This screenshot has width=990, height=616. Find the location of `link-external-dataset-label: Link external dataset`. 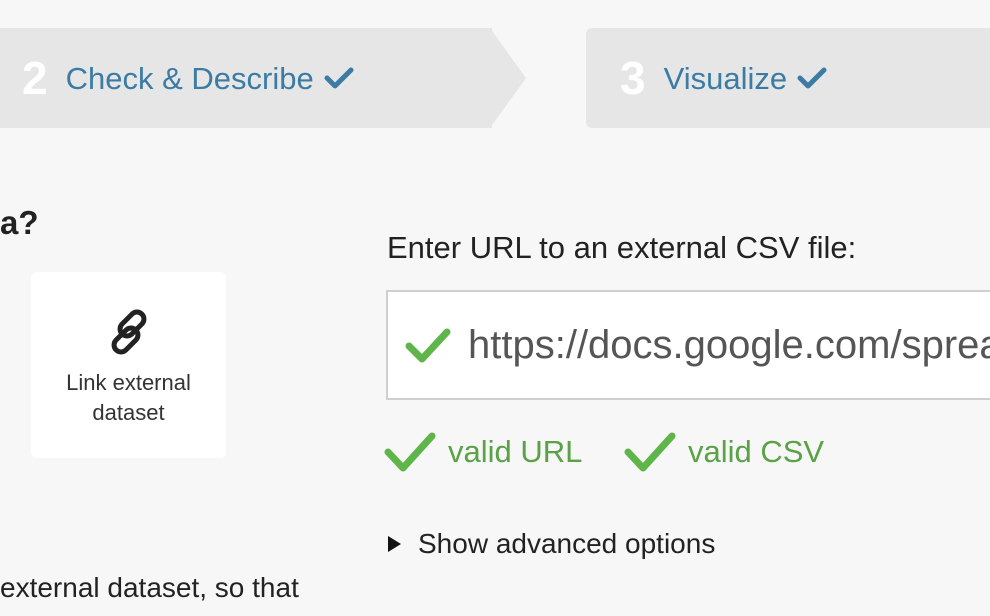

link-external-dataset-label: Link external dataset is located at coordinates (128, 397).